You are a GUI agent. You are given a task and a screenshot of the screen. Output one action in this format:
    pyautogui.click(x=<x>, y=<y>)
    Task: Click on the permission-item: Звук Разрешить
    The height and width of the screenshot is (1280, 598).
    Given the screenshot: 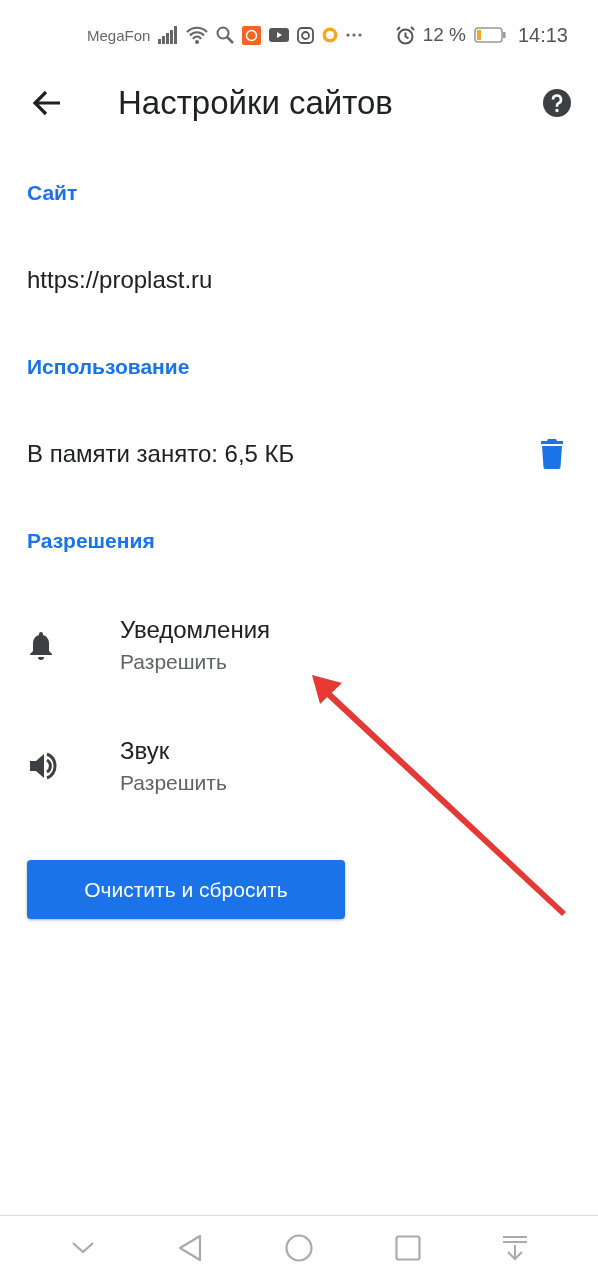 What is the action you would take?
    pyautogui.click(x=299, y=765)
    